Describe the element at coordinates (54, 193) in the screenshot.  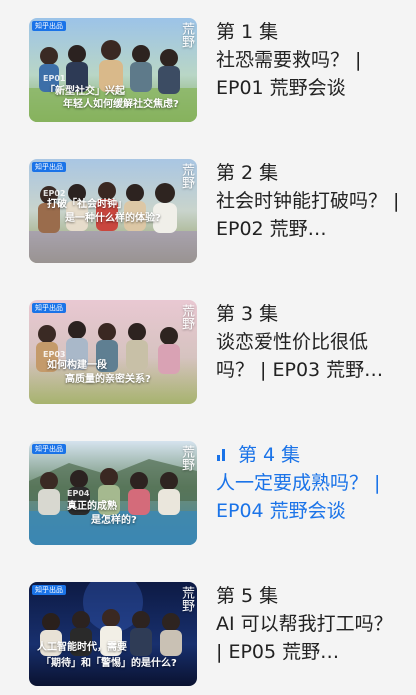
I see `thumbnail-episode-code: EP02` at that location.